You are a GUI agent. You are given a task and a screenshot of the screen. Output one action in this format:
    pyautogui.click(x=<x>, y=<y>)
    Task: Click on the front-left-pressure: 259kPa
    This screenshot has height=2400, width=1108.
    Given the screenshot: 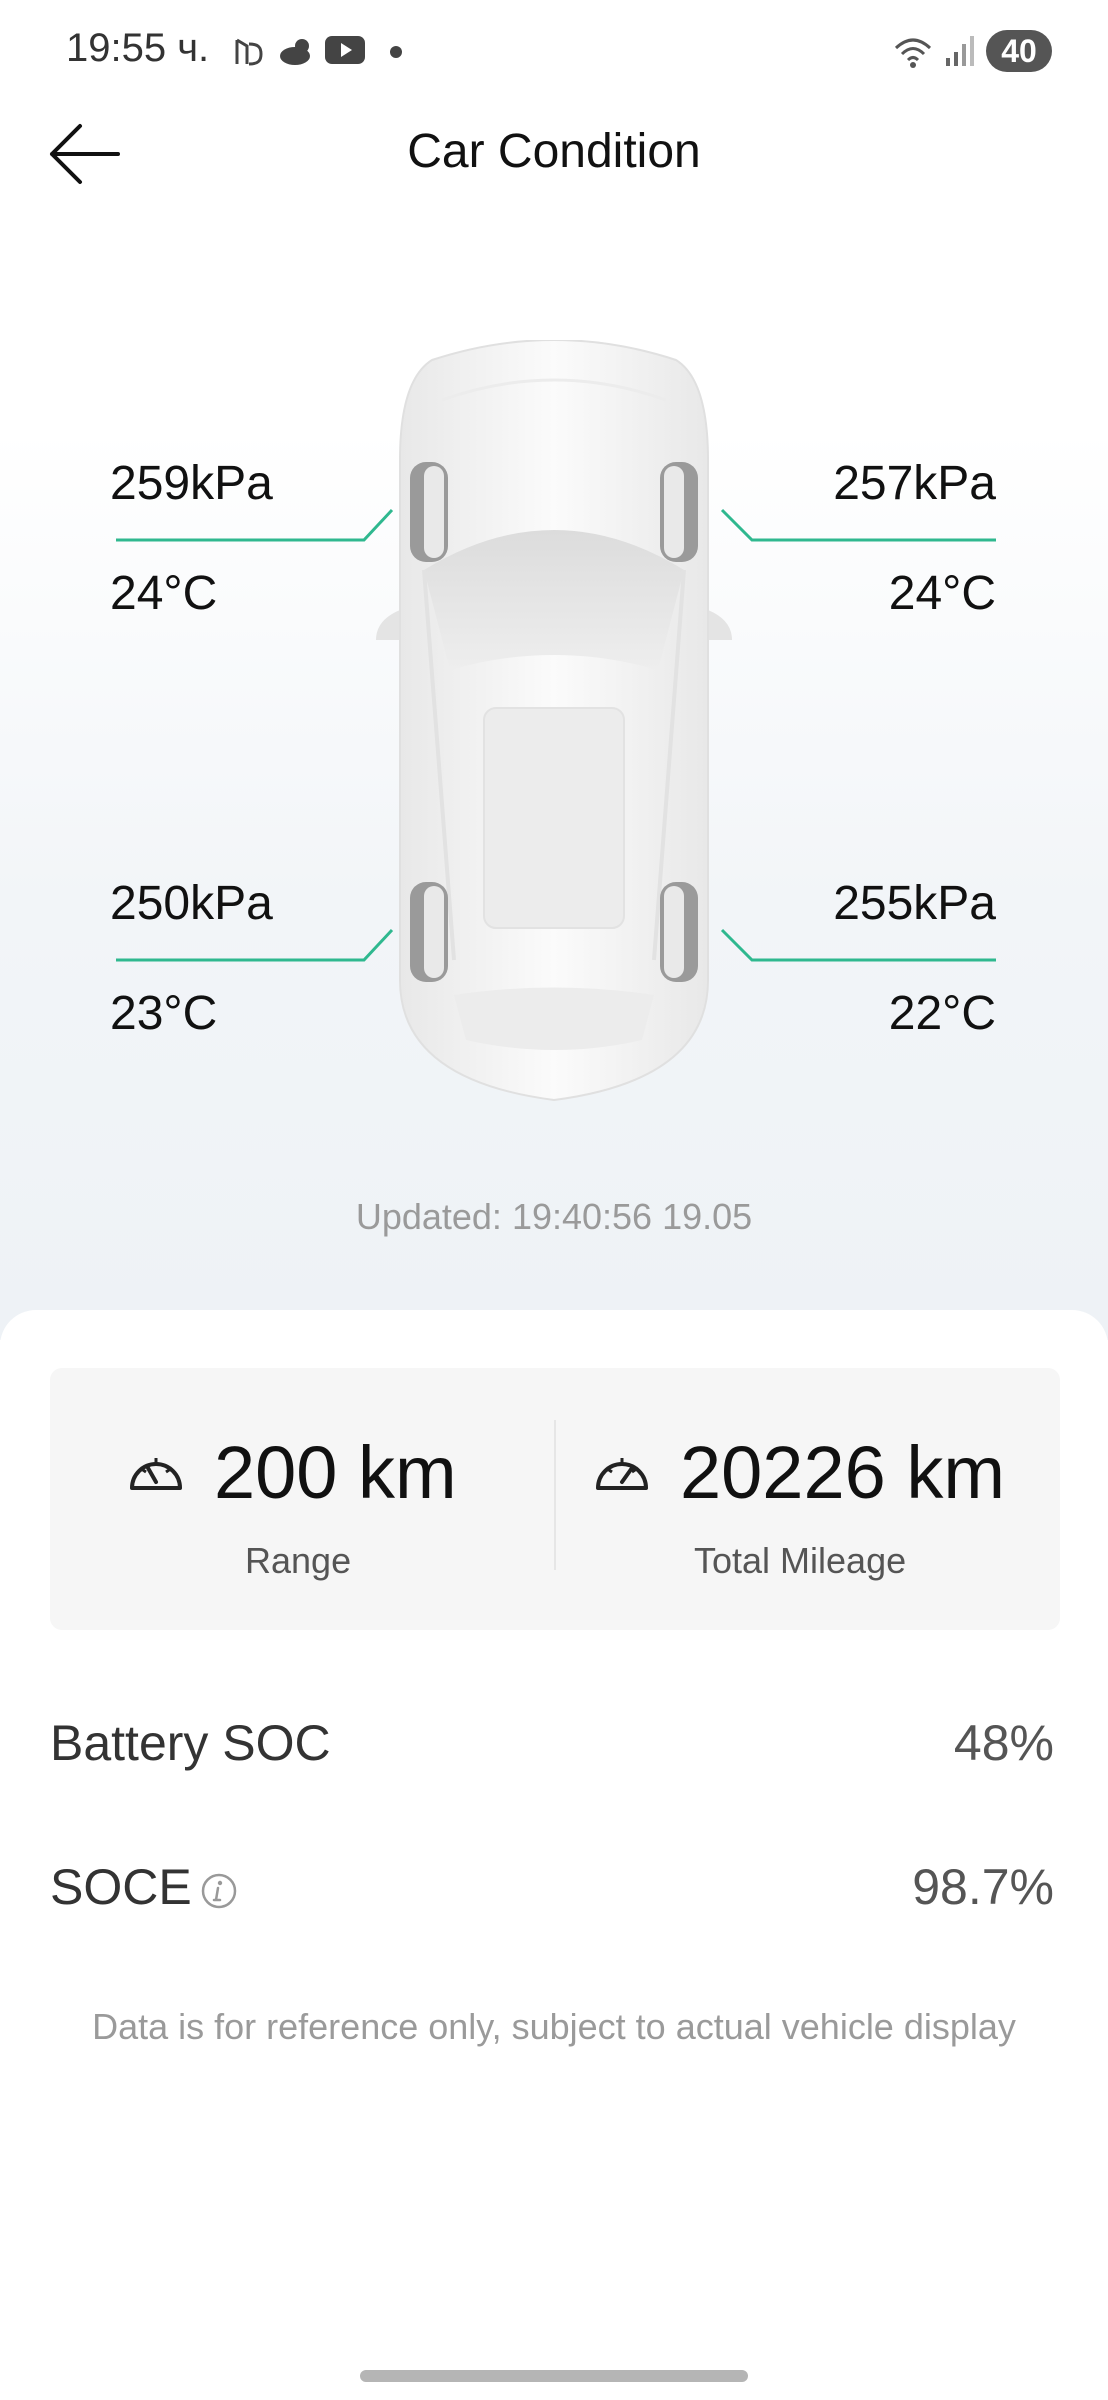 What is the action you would take?
    pyautogui.click(x=191, y=483)
    